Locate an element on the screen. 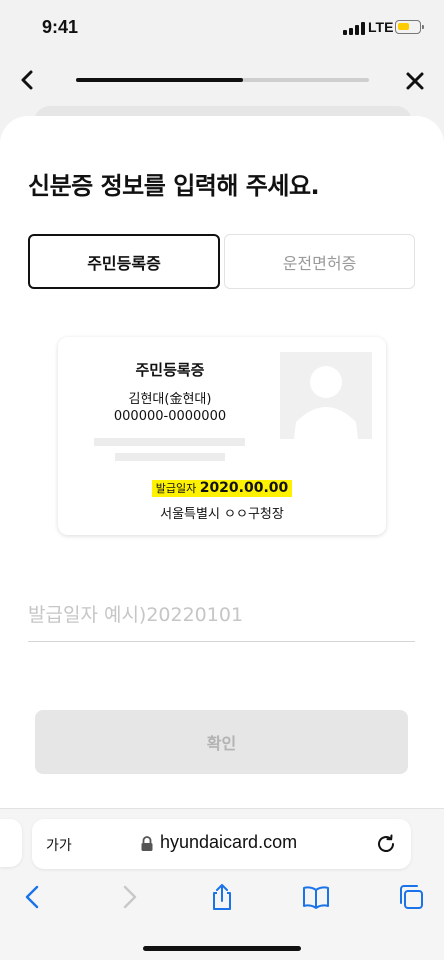 This screenshot has height=960, width=444. battery-icon is located at coordinates (409, 27).